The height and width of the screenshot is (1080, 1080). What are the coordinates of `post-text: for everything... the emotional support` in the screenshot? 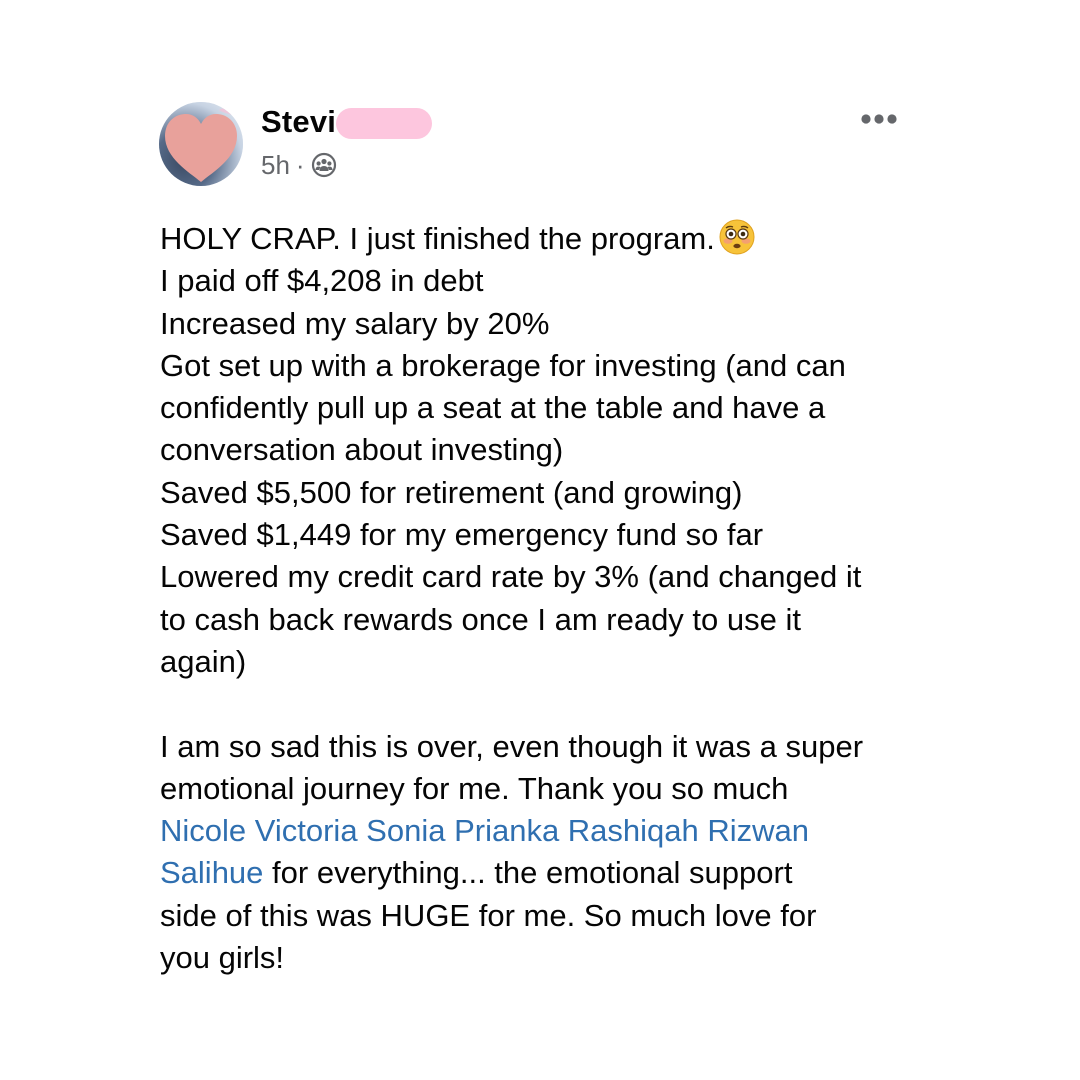 It's located at (528, 873).